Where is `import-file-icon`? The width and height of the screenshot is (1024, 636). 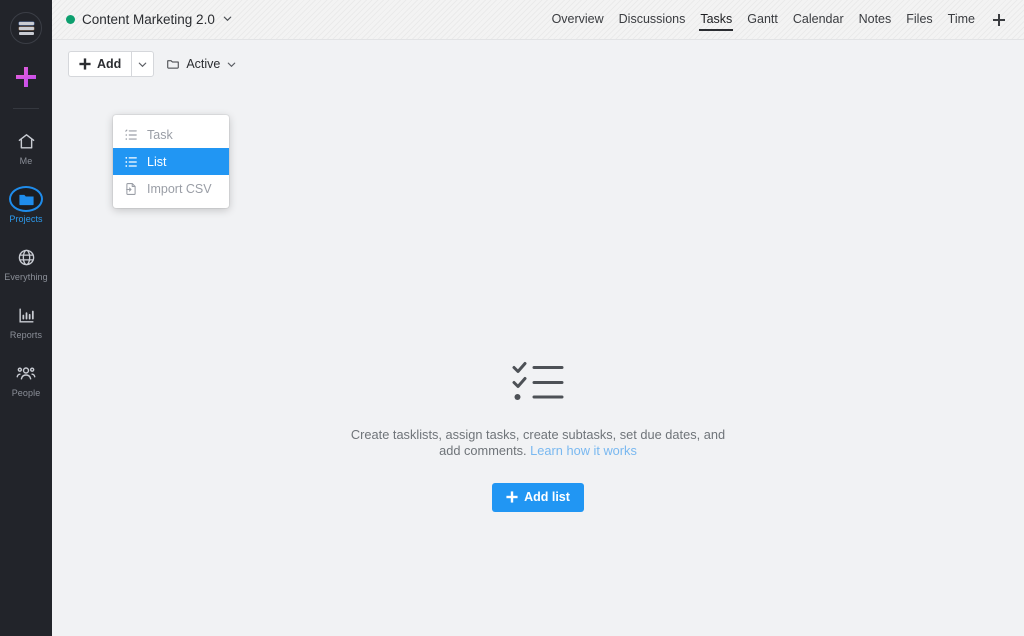 import-file-icon is located at coordinates (130, 189).